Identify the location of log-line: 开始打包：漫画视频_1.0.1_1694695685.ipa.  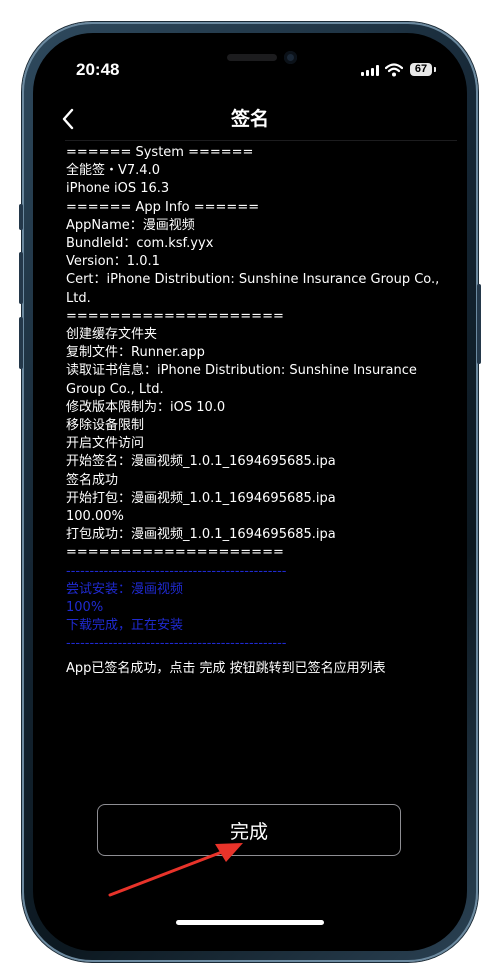
(201, 498).